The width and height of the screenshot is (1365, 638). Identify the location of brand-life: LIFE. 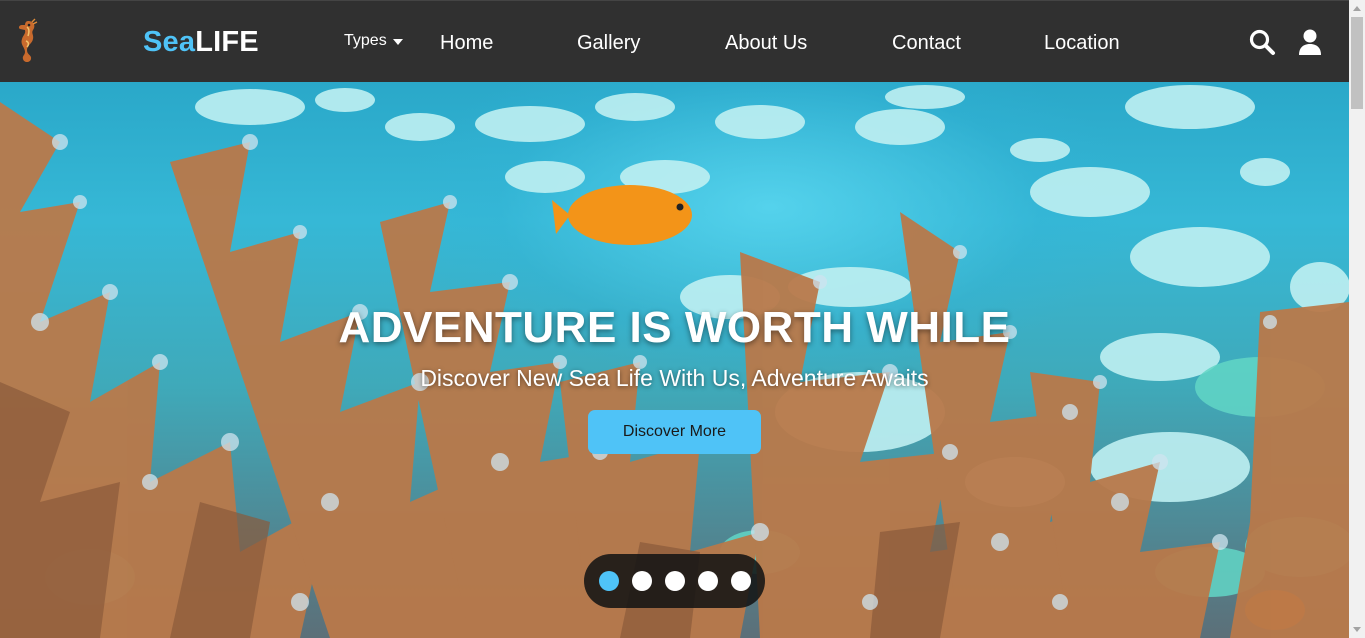
(227, 42).